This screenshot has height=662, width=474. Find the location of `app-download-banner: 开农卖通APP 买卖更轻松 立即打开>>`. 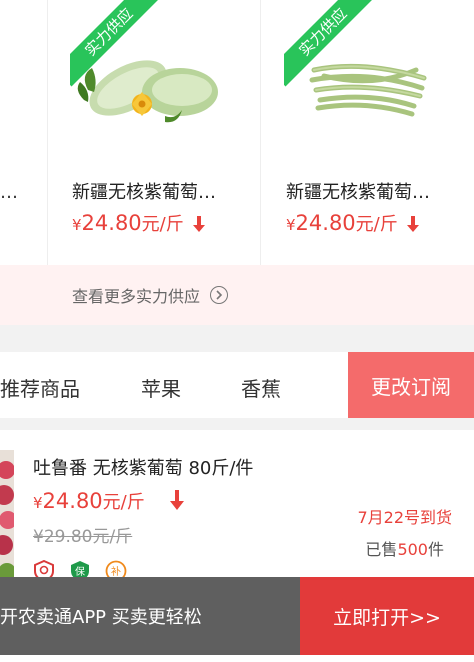

app-download-banner: 开农卖通APP 买卖更轻松 立即打开>> is located at coordinates (237, 616).